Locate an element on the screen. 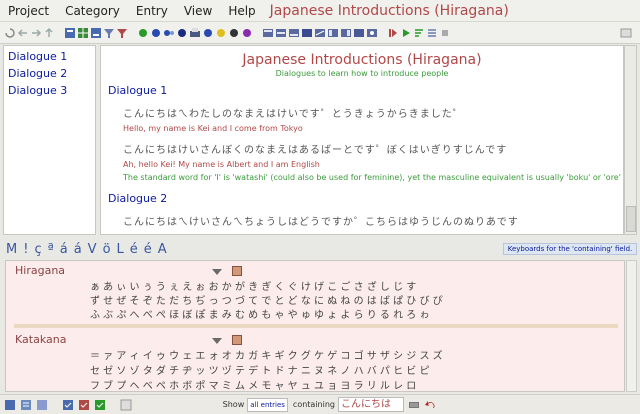 The width and height of the screenshot is (640, 414). menu-project: Project is located at coordinates (28, 11).